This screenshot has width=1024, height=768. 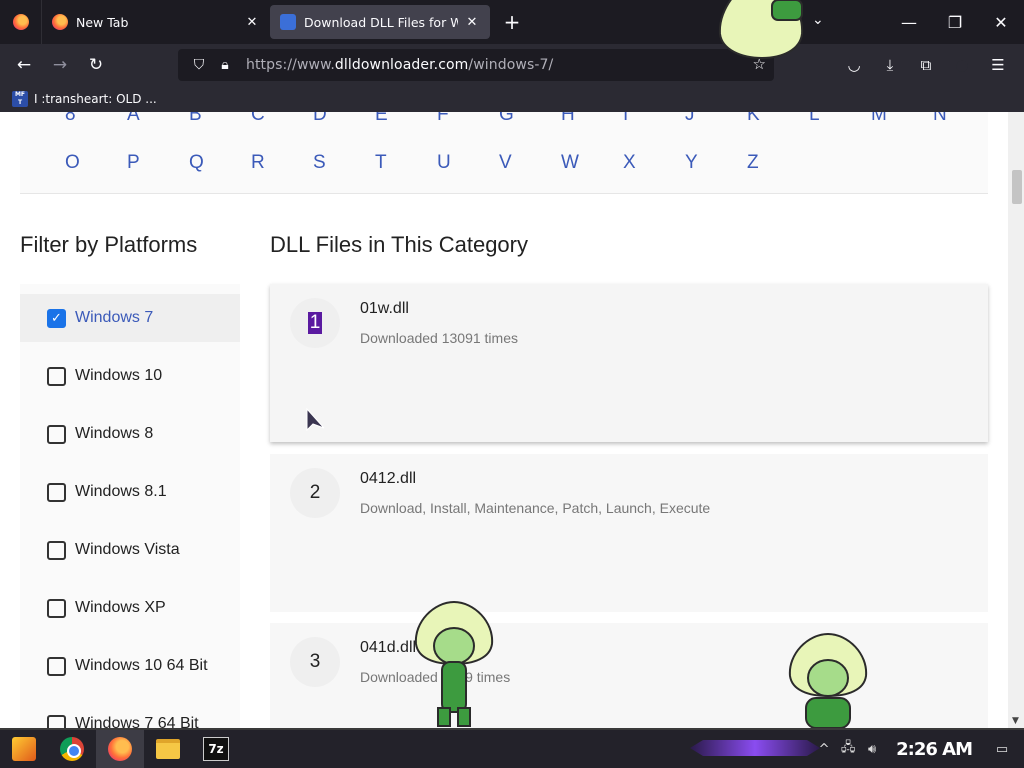 I want to click on scroll-down-icon: ▼, so click(x=1015, y=721).